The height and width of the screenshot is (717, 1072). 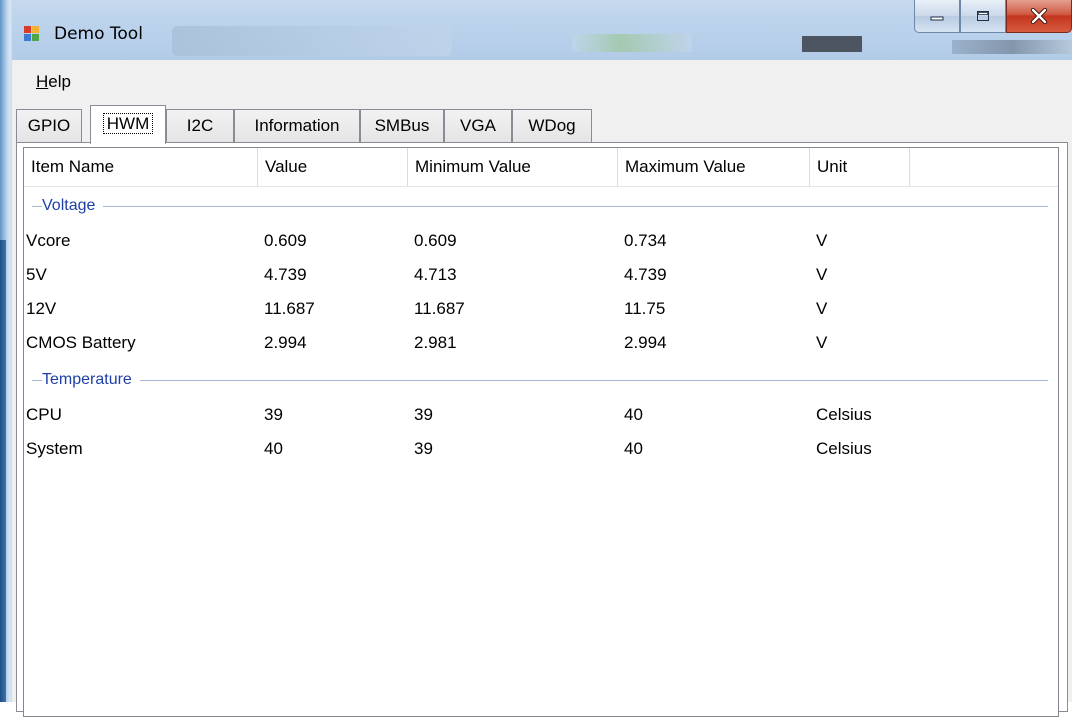 I want to click on cell-item-name: CPU, so click(x=44, y=414).